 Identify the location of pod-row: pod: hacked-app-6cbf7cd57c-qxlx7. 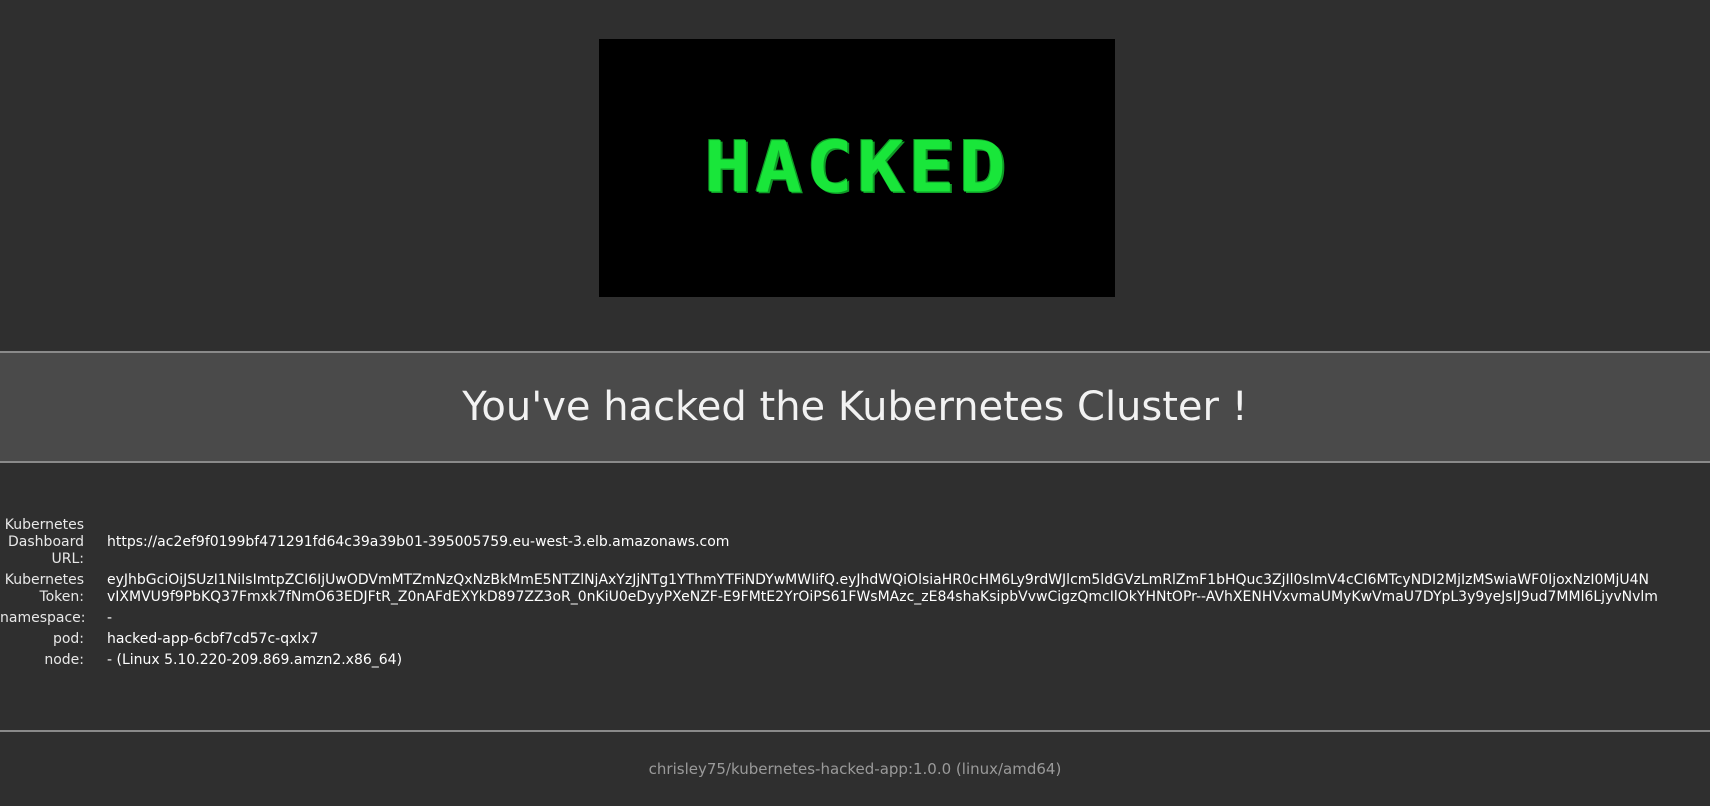
(855, 639).